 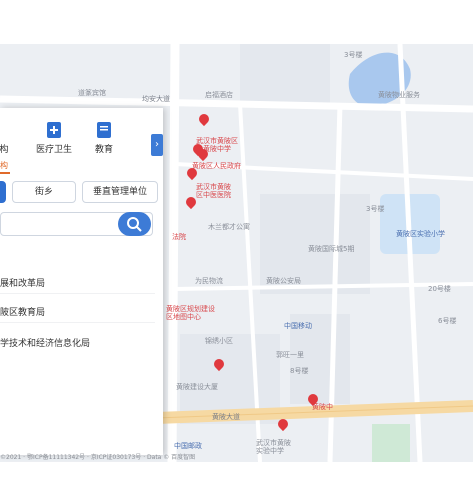 What do you see at coordinates (299, 371) in the screenshot?
I see `map-label: 8号楼` at bounding box center [299, 371].